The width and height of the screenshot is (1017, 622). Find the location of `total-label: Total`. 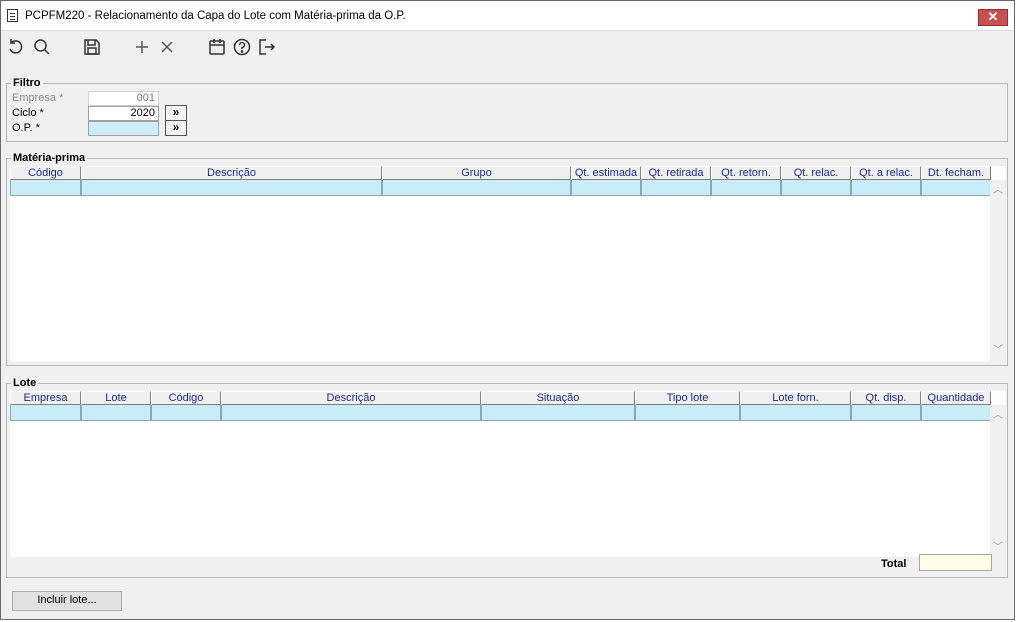

total-label: Total is located at coordinates (894, 564).